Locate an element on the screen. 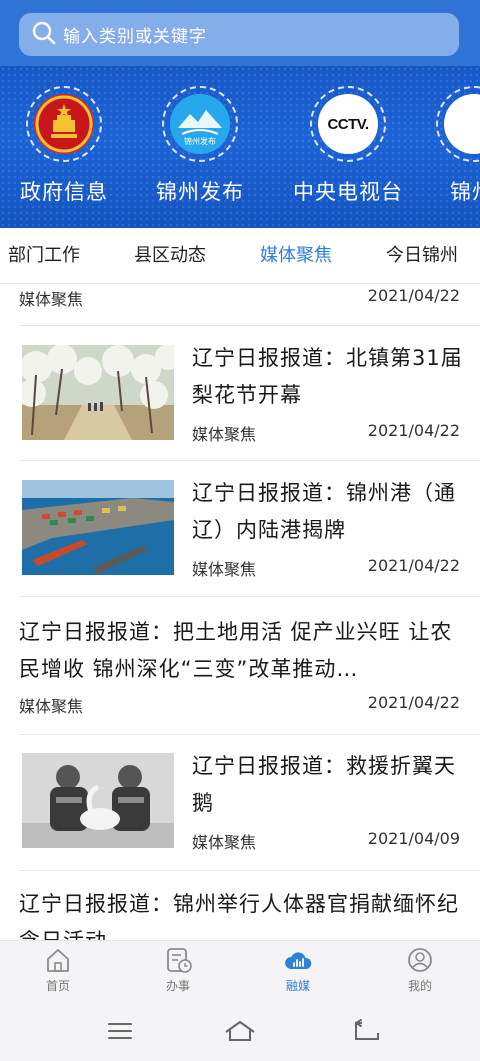 Image resolution: width=480 pixels, height=1061 pixels. search-icon is located at coordinates (44, 35).